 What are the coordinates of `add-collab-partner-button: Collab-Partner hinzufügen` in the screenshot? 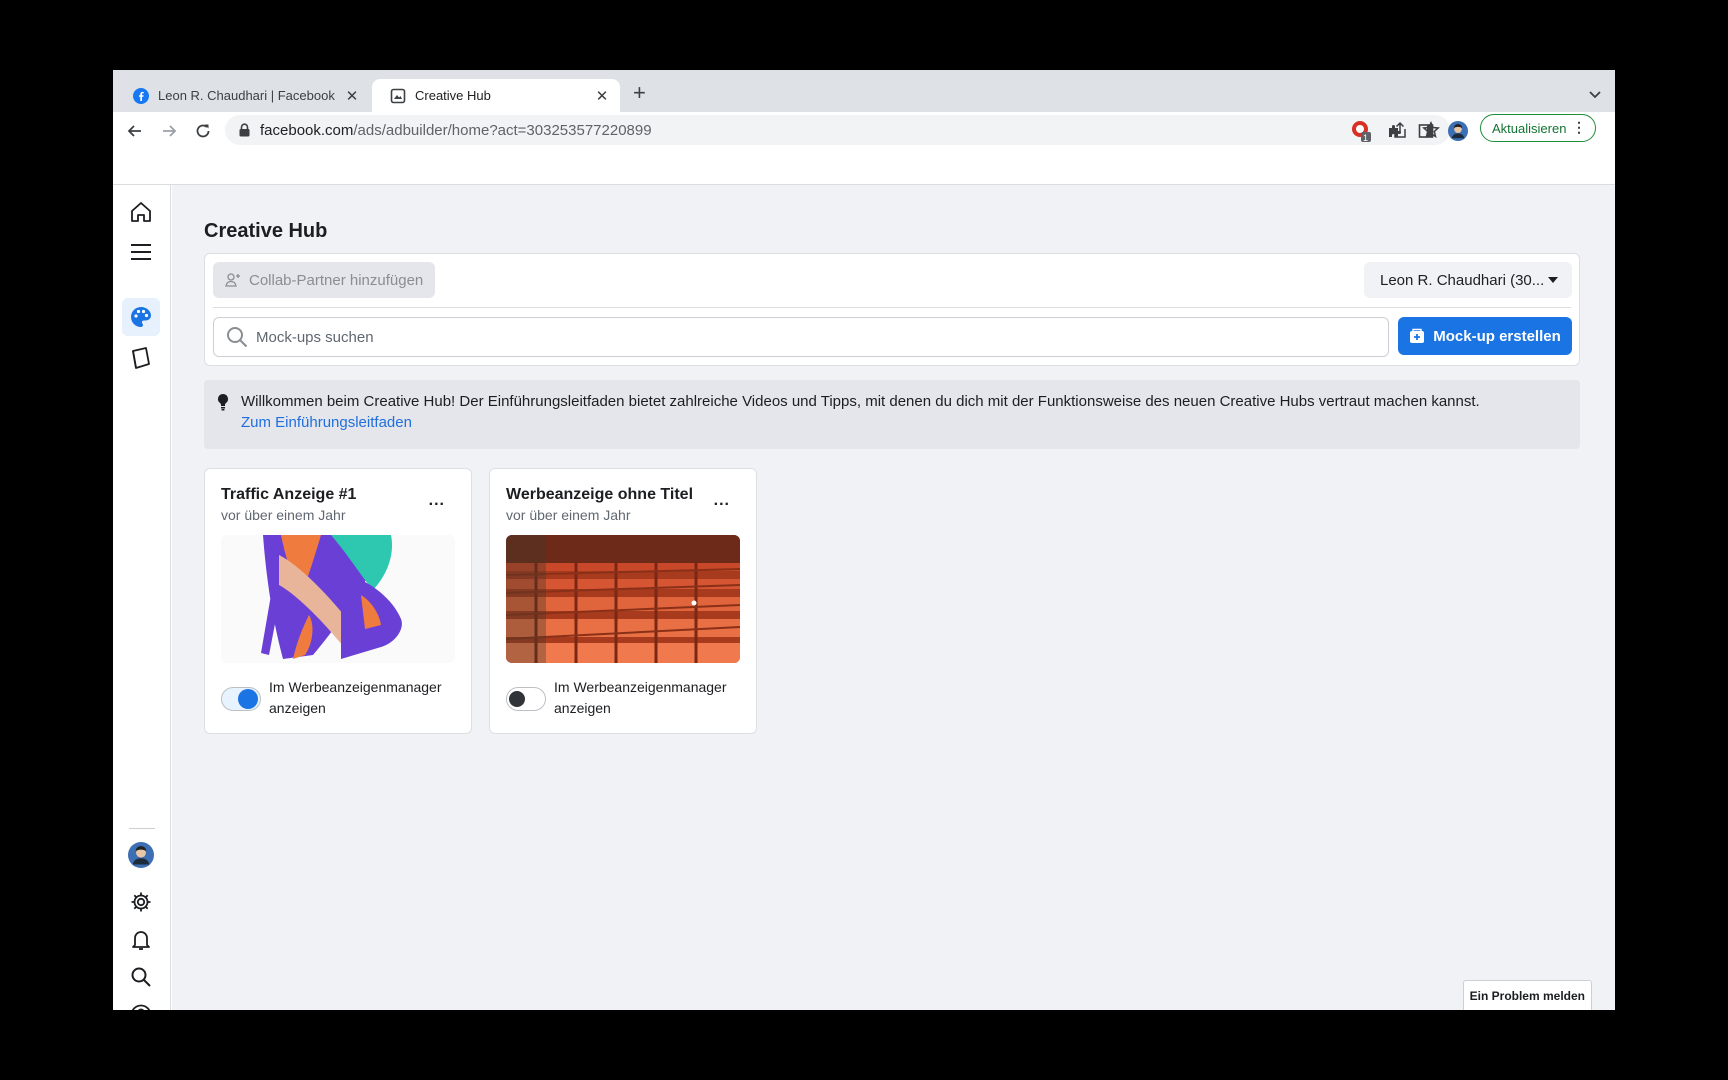 It's located at (324, 280).